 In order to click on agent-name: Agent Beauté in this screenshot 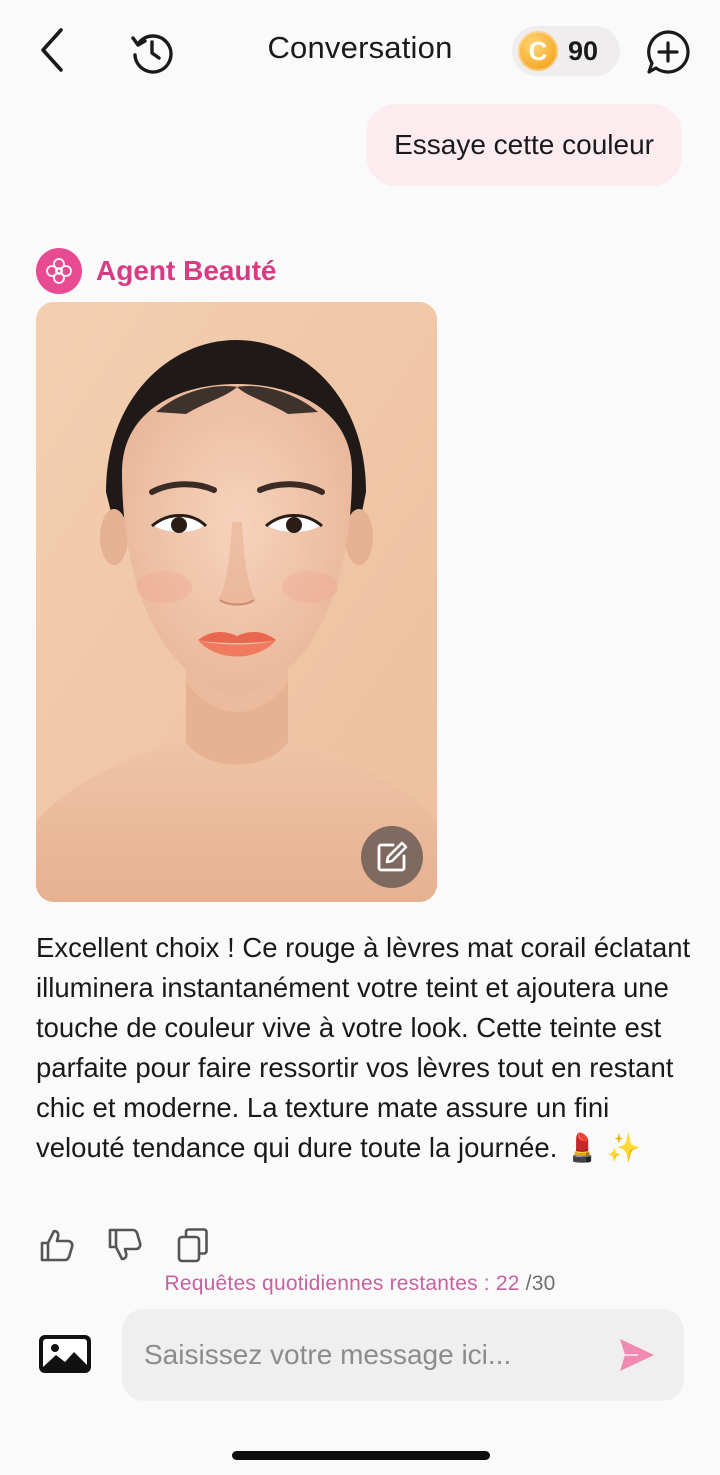, I will do `click(186, 270)`.